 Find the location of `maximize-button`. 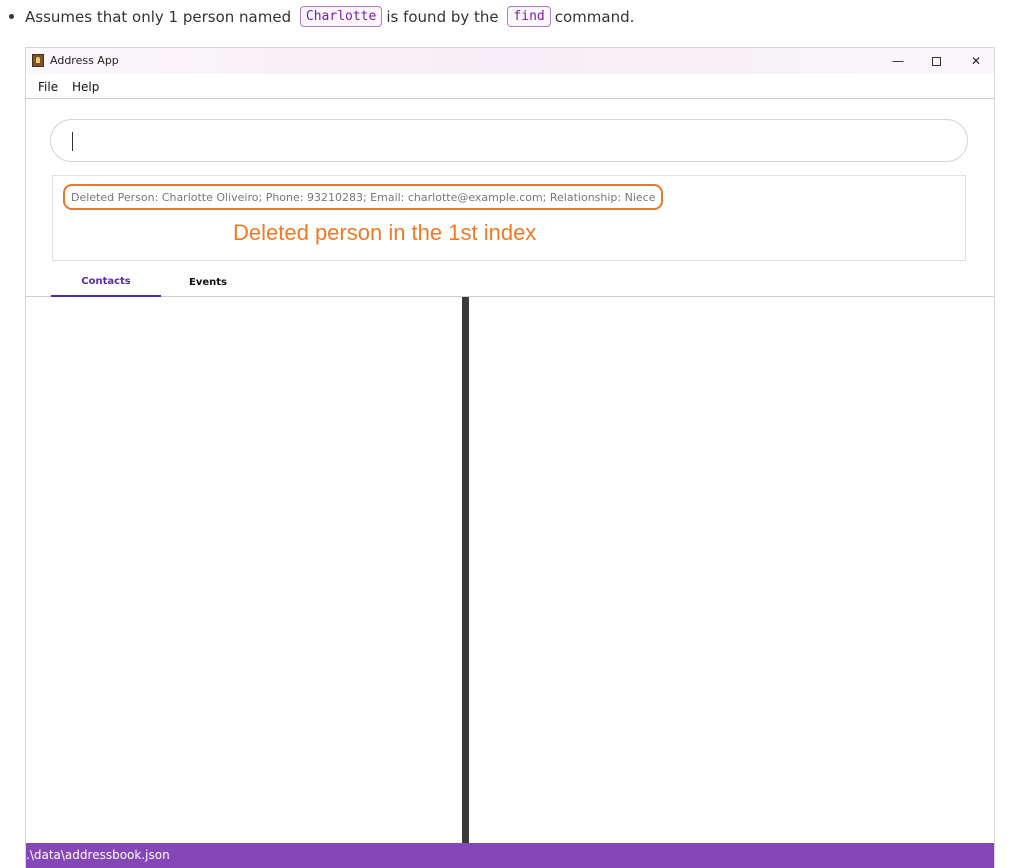

maximize-button is located at coordinates (936, 61).